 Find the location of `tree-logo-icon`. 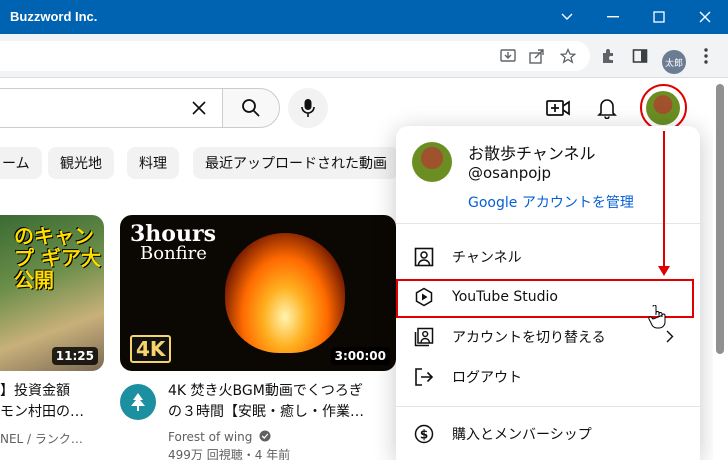

tree-logo-icon is located at coordinates (138, 402).